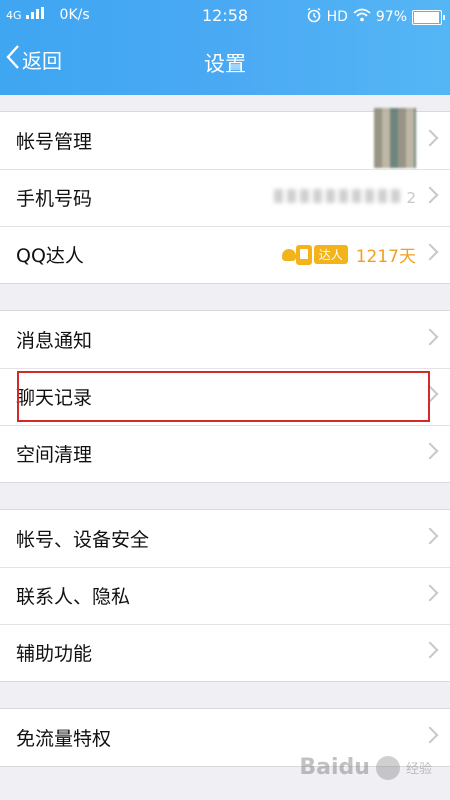 This screenshot has width=450, height=800. I want to click on nav-bar: 返回 设置, so click(225, 63).